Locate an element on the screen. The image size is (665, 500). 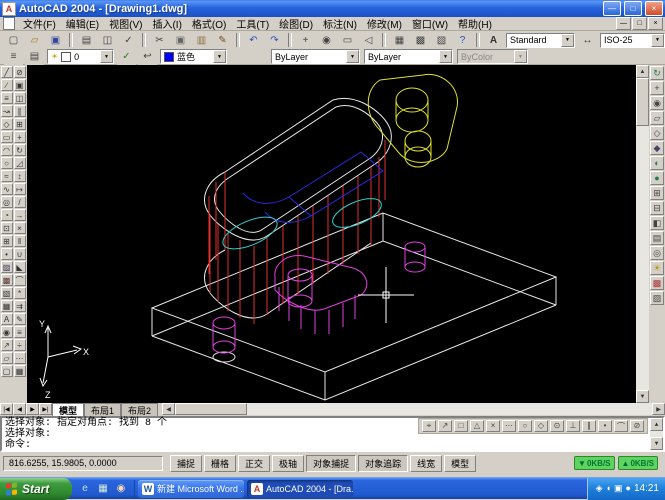
internet-explorer-button: e is located at coordinates (85, 489).